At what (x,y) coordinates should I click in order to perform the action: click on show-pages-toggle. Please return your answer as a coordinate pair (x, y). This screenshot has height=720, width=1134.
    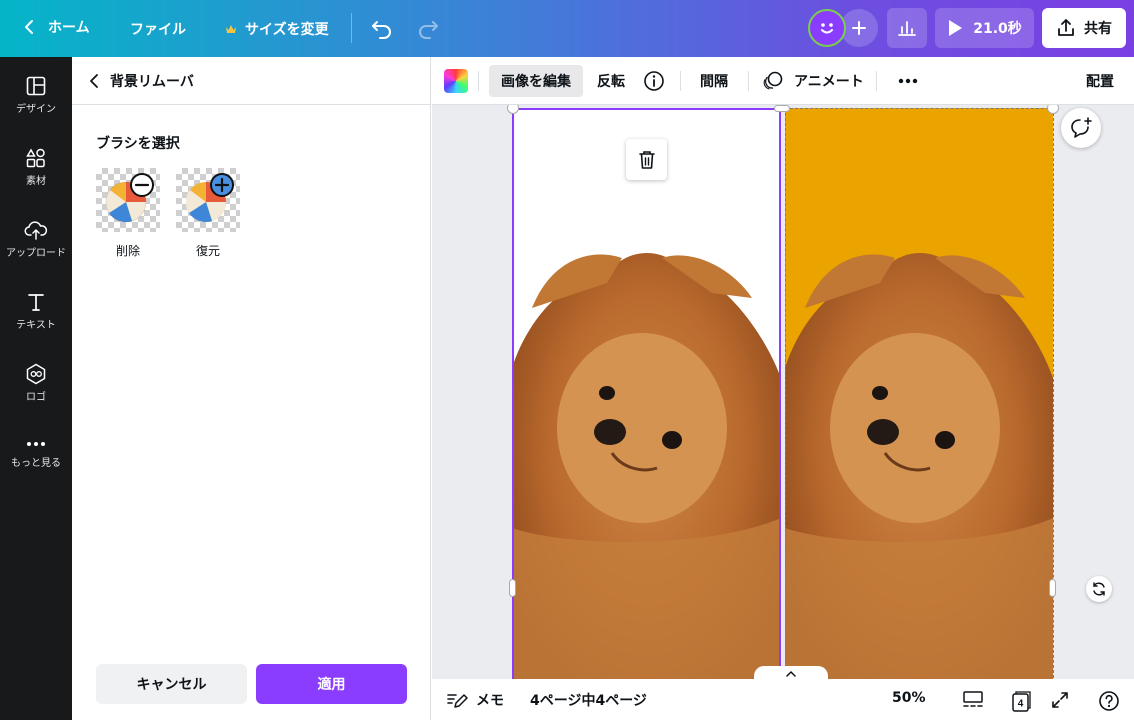
    Looking at the image, I should click on (791, 672).